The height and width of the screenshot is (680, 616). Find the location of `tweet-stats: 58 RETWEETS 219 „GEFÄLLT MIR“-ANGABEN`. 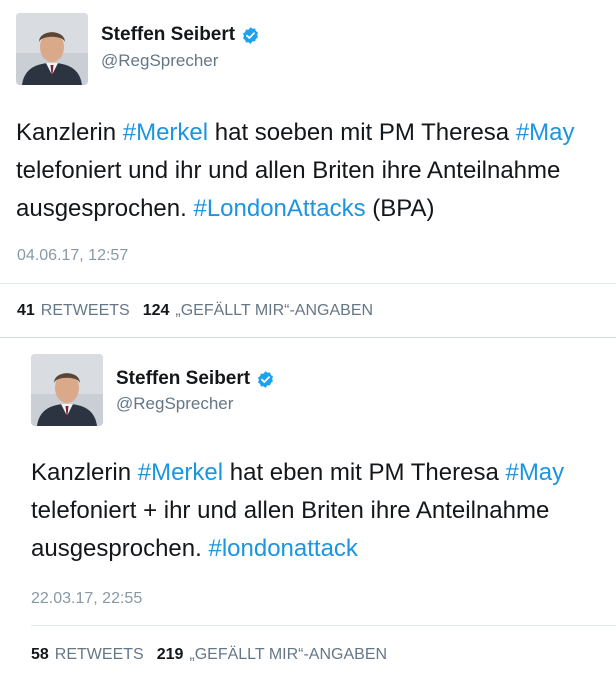

tweet-stats: 58 RETWEETS 219 „GEFÄLLT MIR“-ANGABEN is located at coordinates (212, 655).